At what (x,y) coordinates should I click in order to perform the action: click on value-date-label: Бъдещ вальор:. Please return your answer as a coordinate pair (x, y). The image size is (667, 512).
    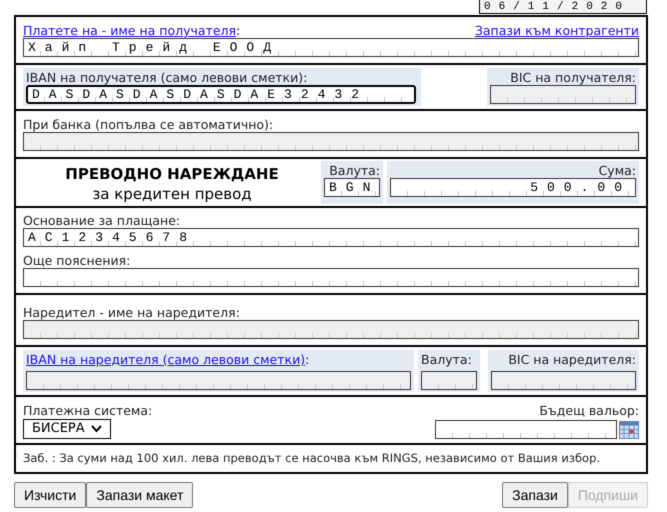
    Looking at the image, I should click on (589, 410).